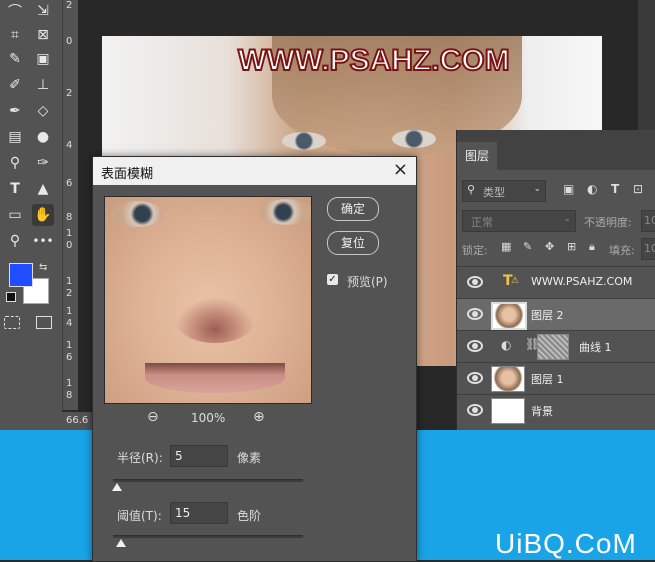 The image size is (655, 562). What do you see at coordinates (116, 487) in the screenshot?
I see `radius-slider-handle` at bounding box center [116, 487].